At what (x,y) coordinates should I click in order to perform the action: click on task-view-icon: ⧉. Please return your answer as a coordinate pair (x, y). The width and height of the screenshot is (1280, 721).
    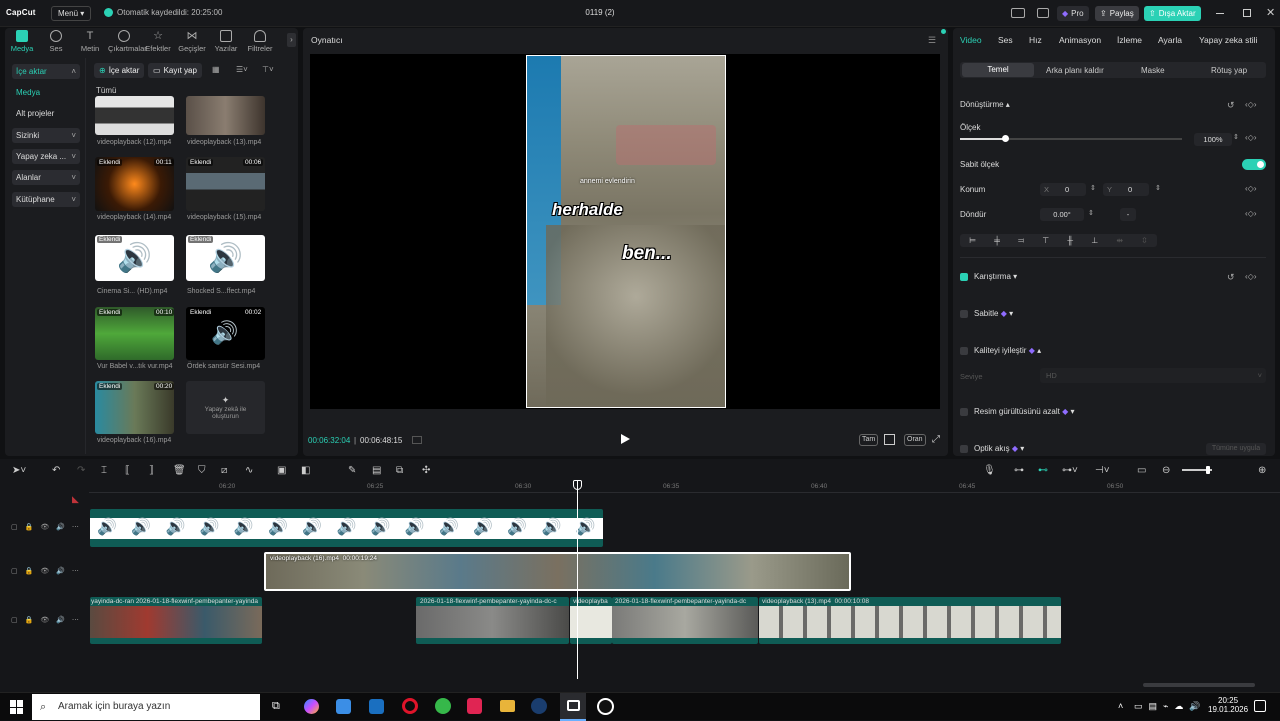
    Looking at the image, I should click on (276, 706).